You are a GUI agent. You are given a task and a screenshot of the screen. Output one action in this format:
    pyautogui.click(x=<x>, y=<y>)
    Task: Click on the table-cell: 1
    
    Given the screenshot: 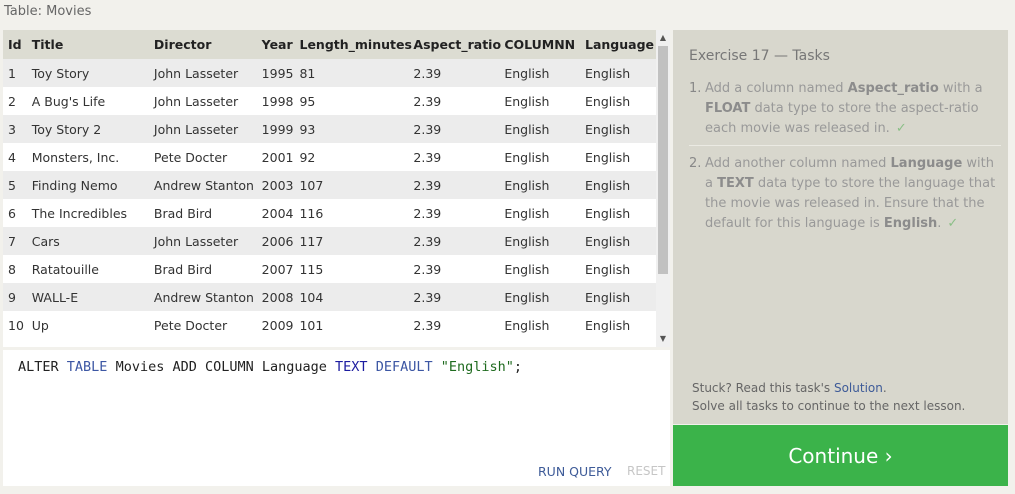 What is the action you would take?
    pyautogui.click(x=17, y=73)
    